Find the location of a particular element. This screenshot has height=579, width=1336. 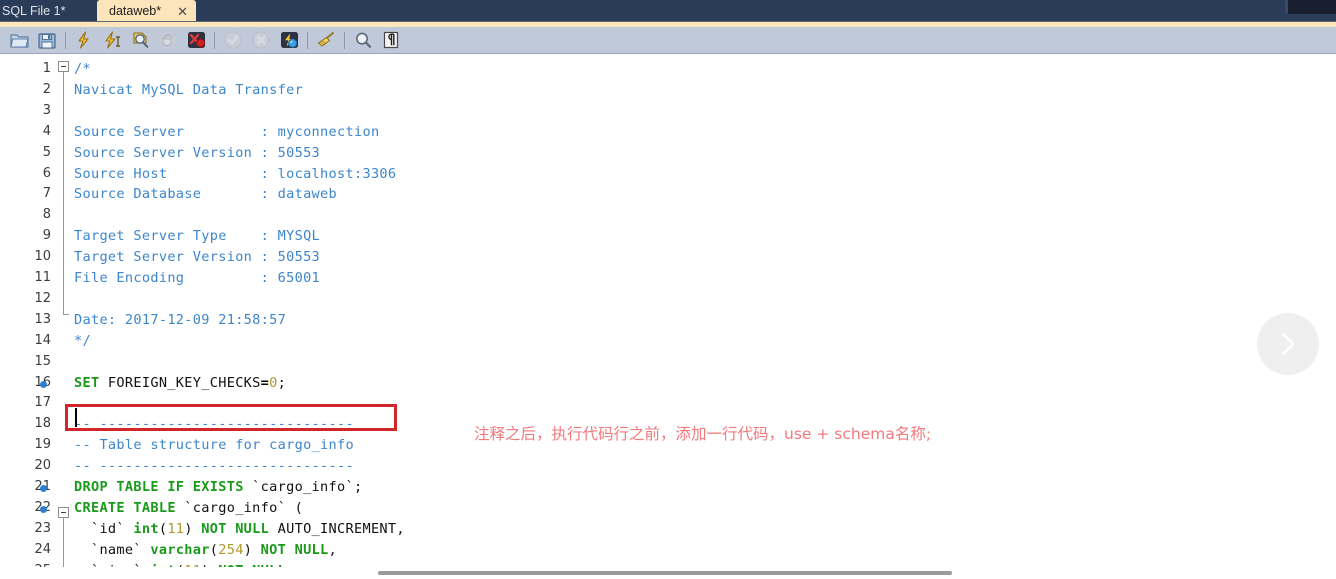

code-line: */ is located at coordinates (82, 341).